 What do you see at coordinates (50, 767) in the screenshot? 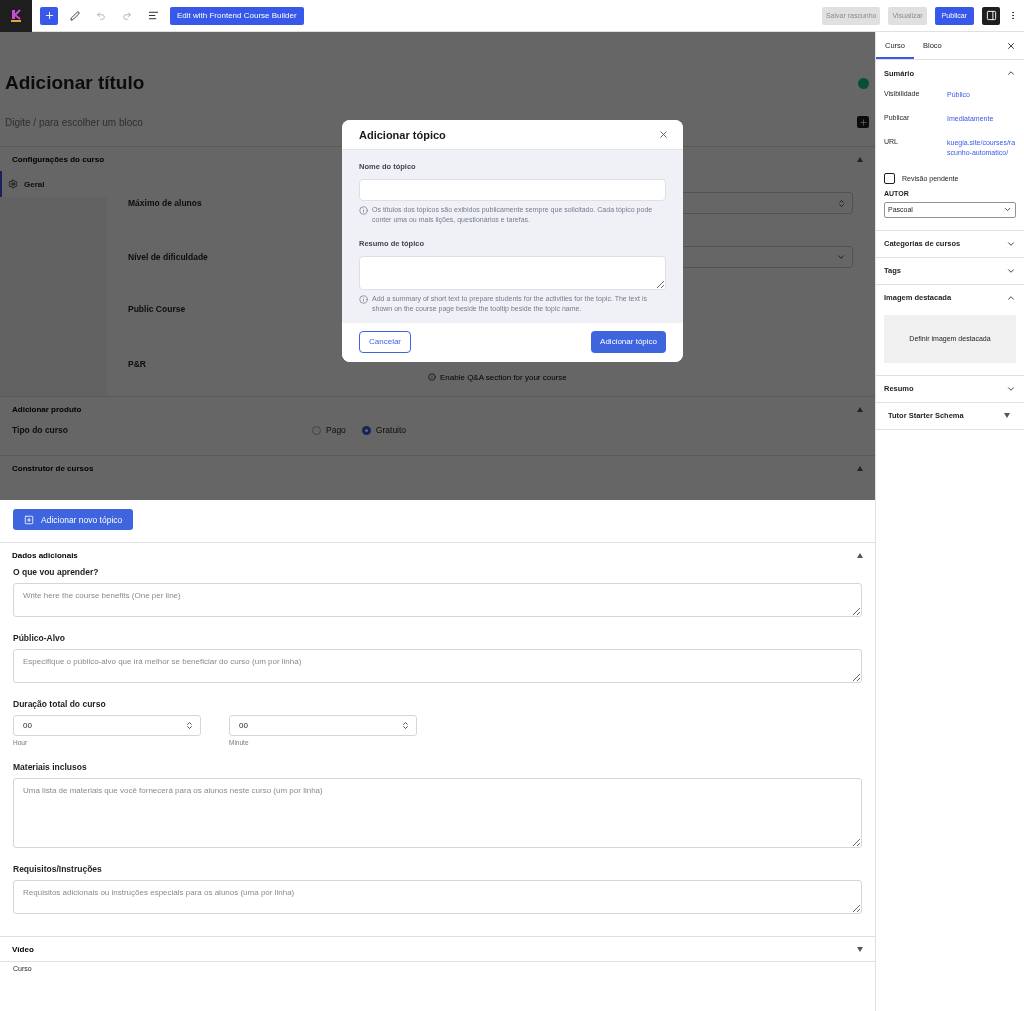
I see `field-label: Materiais inclusos` at bounding box center [50, 767].